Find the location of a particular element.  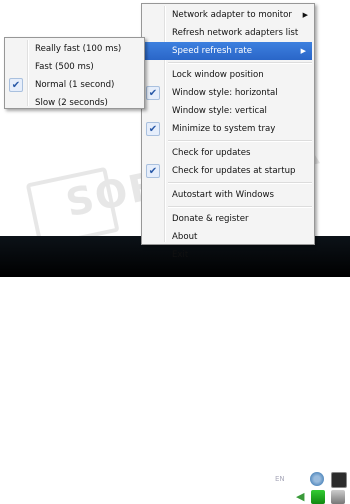

menu-item-refresh-adapters: Refresh network adapters list is located at coordinates (228, 33).